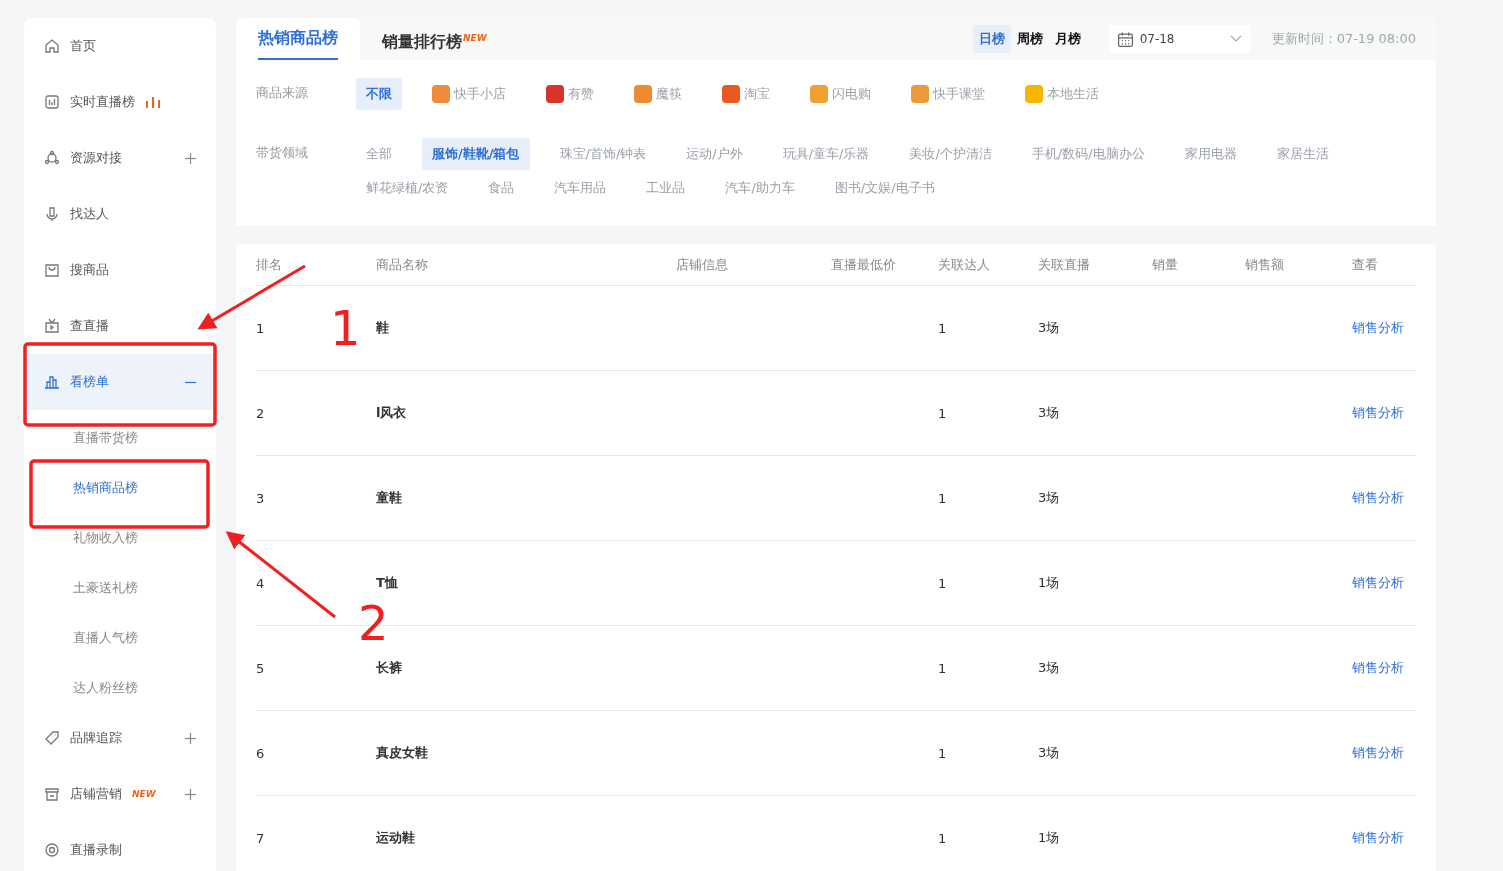 Image resolution: width=1503 pixels, height=871 pixels. Describe the element at coordinates (964, 264) in the screenshot. I see `column-header: 关联达人` at that location.